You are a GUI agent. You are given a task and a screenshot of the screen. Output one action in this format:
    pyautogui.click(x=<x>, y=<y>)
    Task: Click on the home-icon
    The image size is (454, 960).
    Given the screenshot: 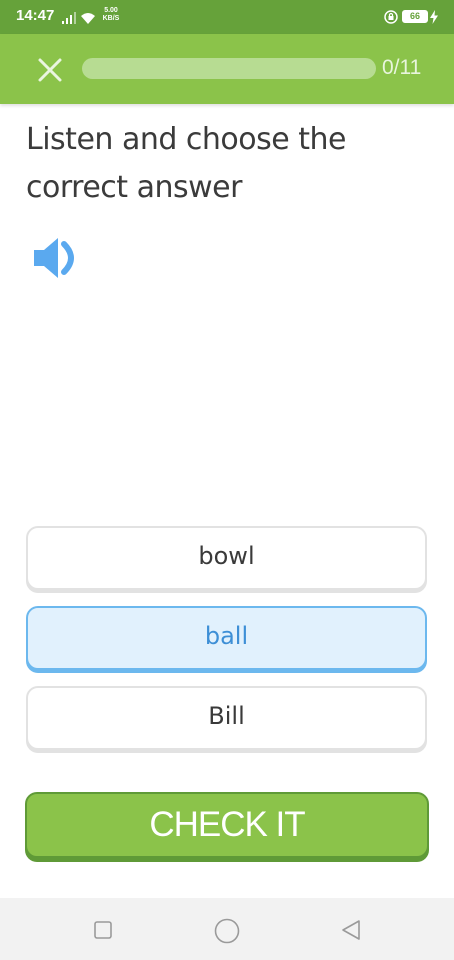 What is the action you would take?
    pyautogui.click(x=227, y=931)
    